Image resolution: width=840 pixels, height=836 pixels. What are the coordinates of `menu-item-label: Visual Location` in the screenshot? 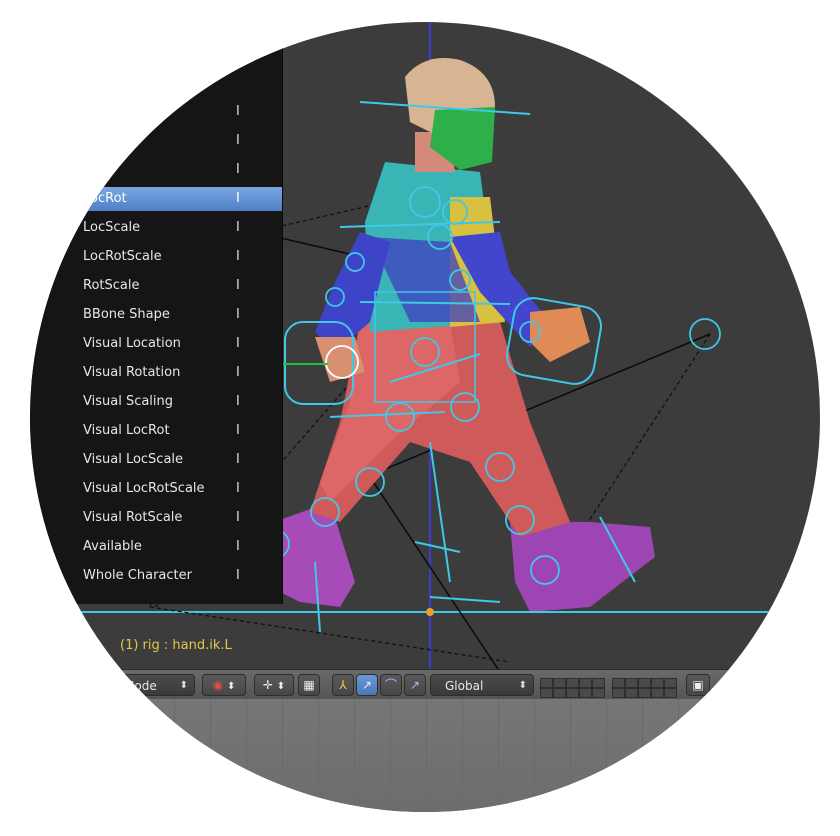 It's located at (132, 343).